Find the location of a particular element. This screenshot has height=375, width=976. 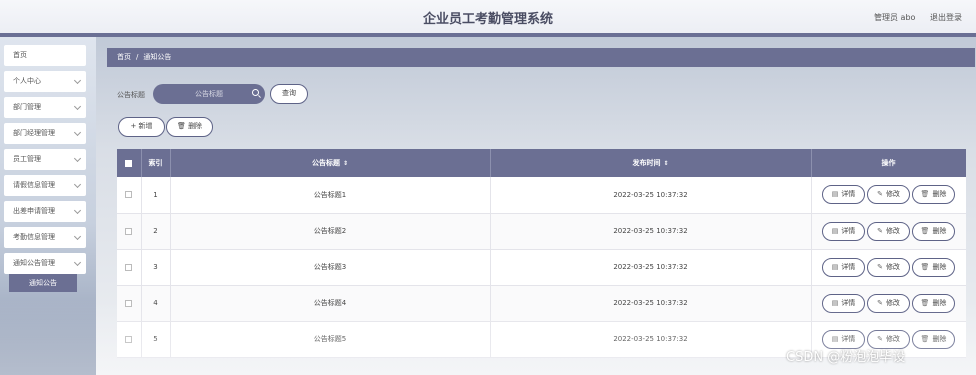

sidebar-item-label: 部门经理管理 is located at coordinates (34, 133).